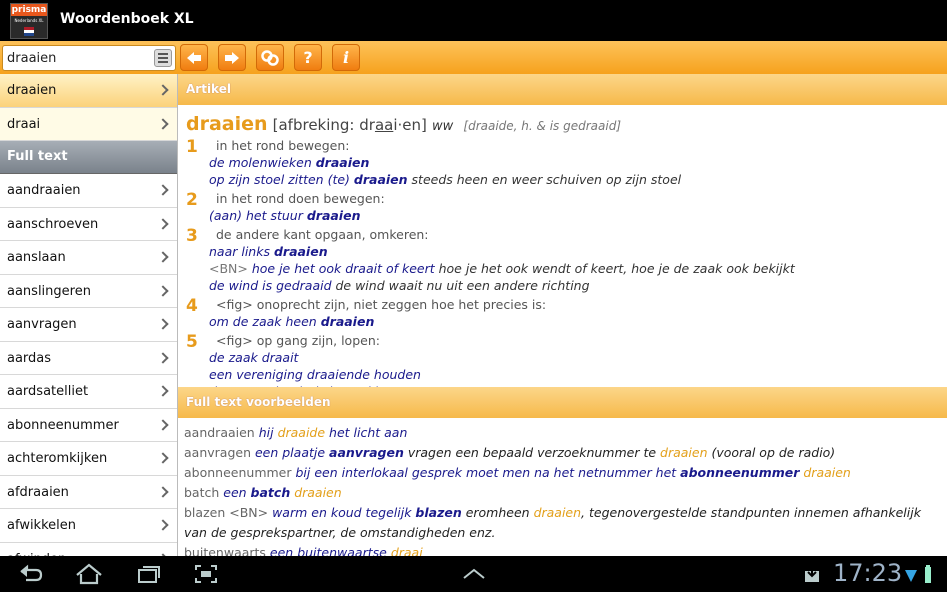 The image size is (947, 592). Describe the element at coordinates (63, 425) in the screenshot. I see `list-item-label: abonneenummer` at that location.